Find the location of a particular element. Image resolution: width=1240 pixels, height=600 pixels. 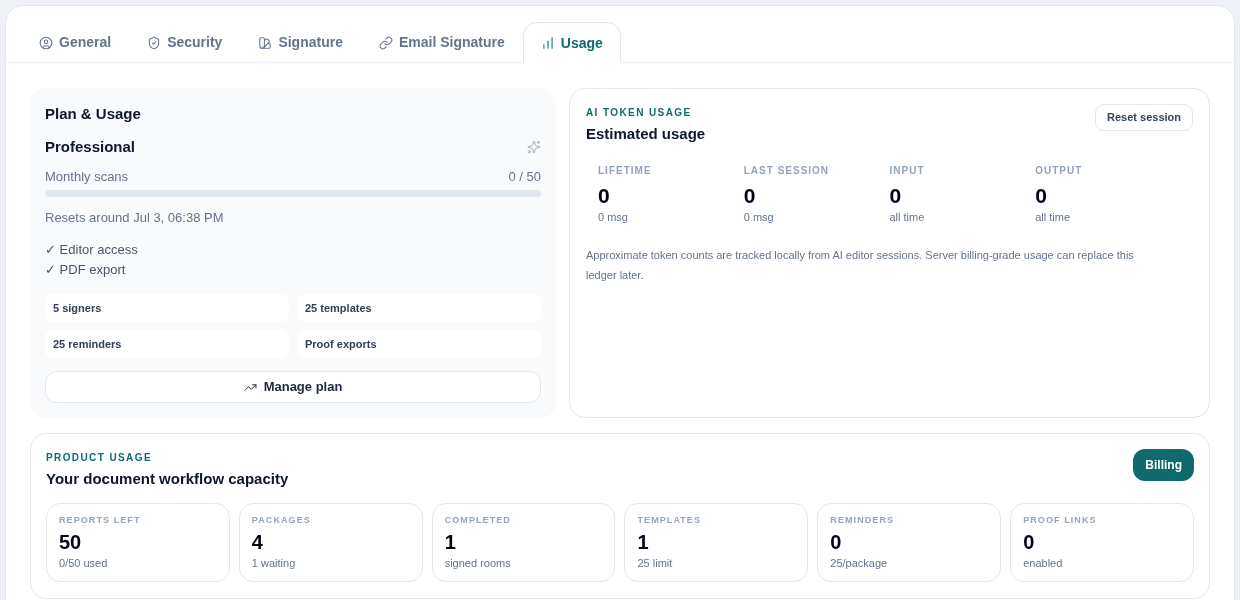

tab: Security is located at coordinates (185, 42).